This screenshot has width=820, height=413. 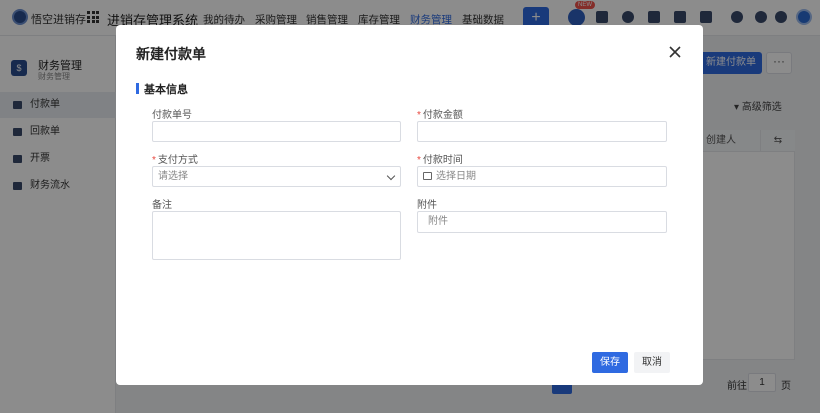 What do you see at coordinates (173, 176) in the screenshot?
I see `payment-method-placeholder: 请选择` at bounding box center [173, 176].